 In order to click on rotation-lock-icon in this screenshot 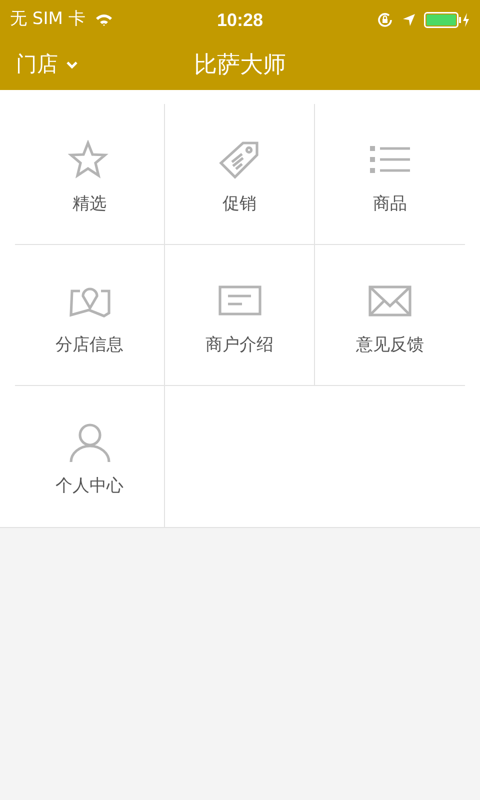, I will do `click(385, 20)`.